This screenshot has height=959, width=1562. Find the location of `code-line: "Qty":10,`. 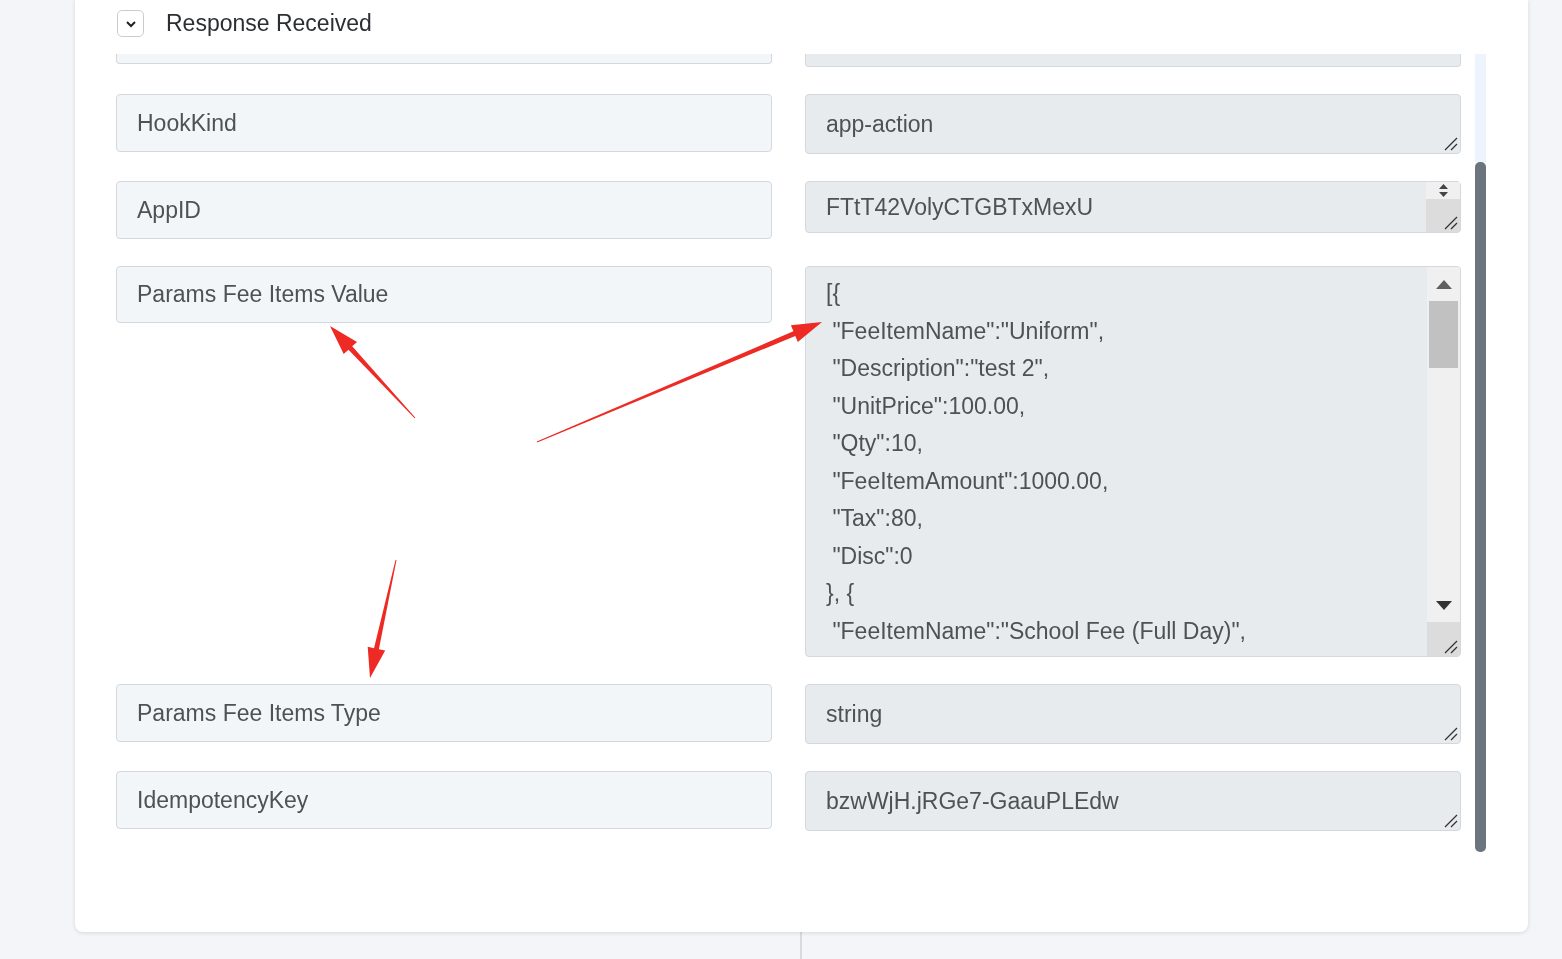

code-line: "Qty":10, is located at coordinates (877, 443).